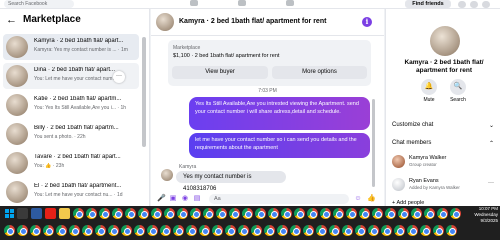 The image size is (500, 240). Describe the element at coordinates (483, 223) in the screenshot. I see `system-clock: 10:07 PM Wednesday 9/3/2025` at that location.